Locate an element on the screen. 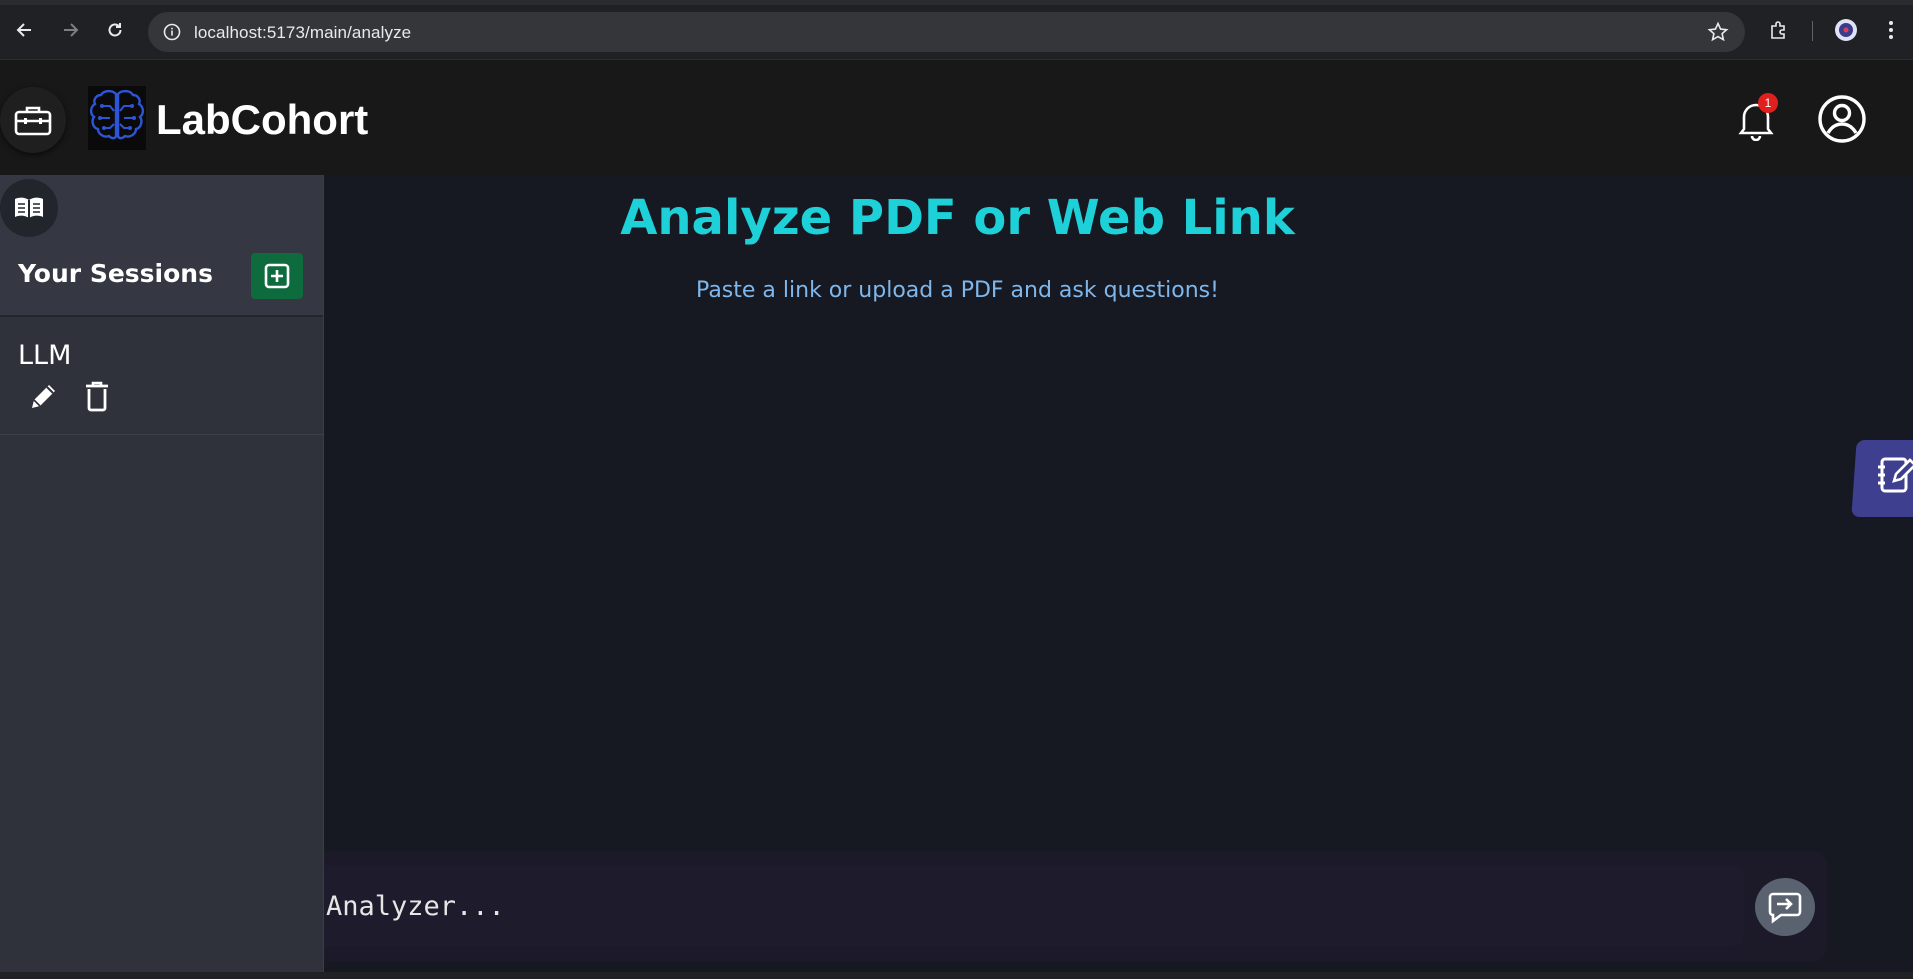  tab-strip is located at coordinates (956, 2).